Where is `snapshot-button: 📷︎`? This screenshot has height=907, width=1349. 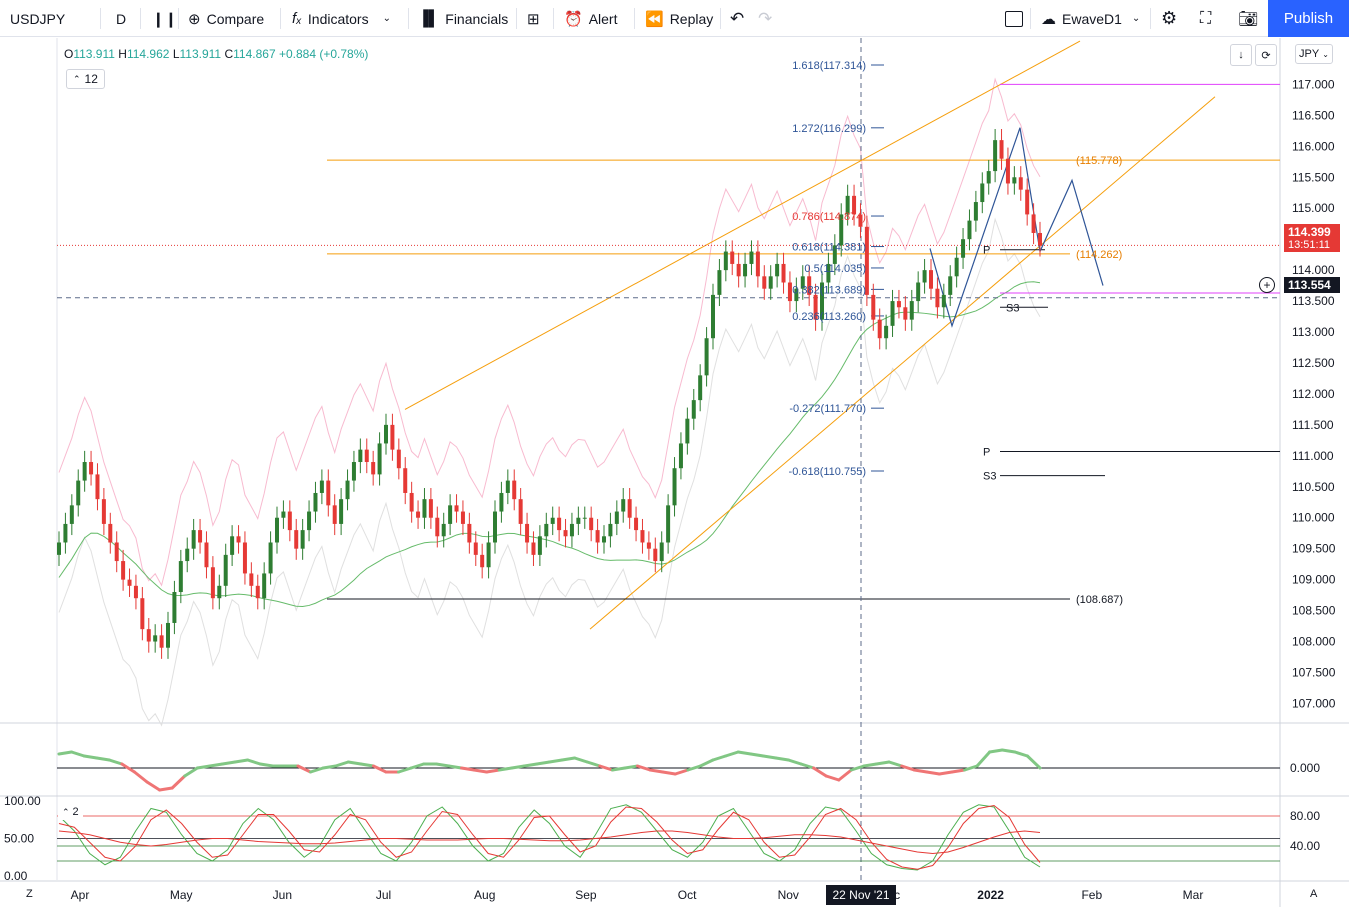
snapshot-button: 📷︎ is located at coordinates (1248, 18).